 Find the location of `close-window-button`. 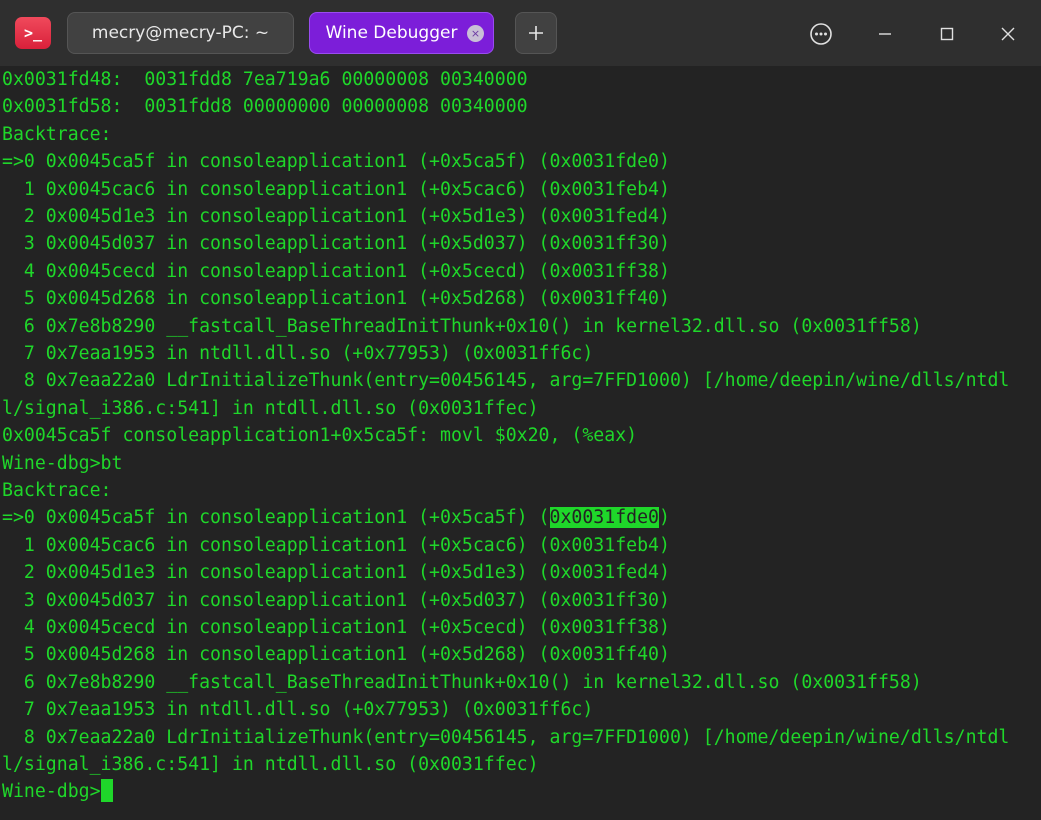

close-window-button is located at coordinates (1008, 34).